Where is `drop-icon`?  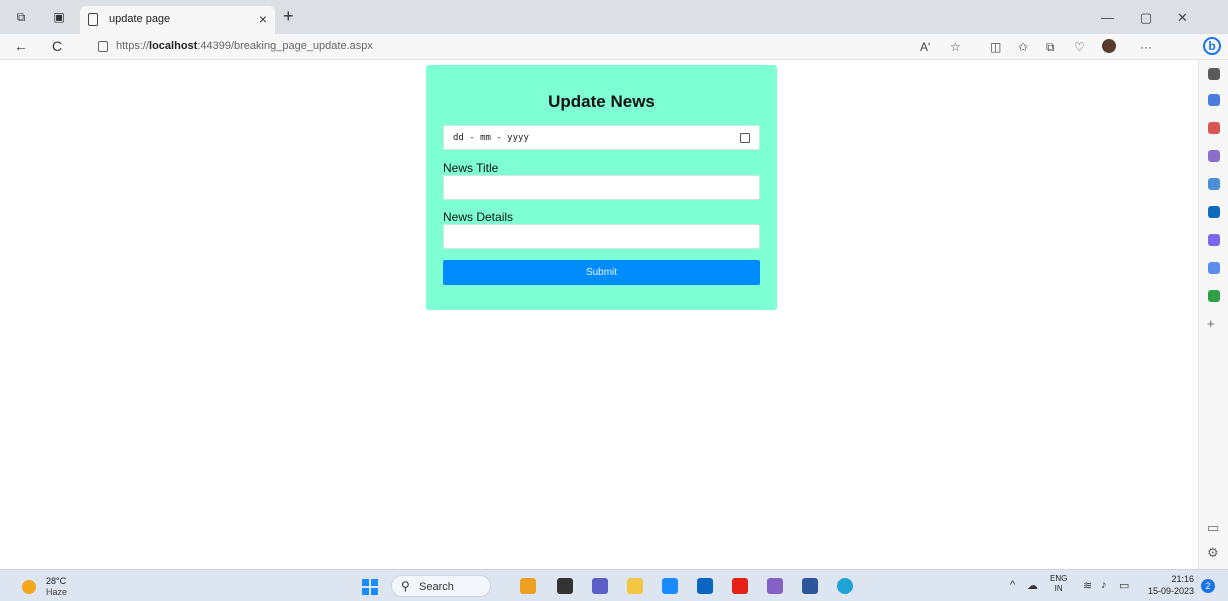
drop-icon is located at coordinates (1214, 268).